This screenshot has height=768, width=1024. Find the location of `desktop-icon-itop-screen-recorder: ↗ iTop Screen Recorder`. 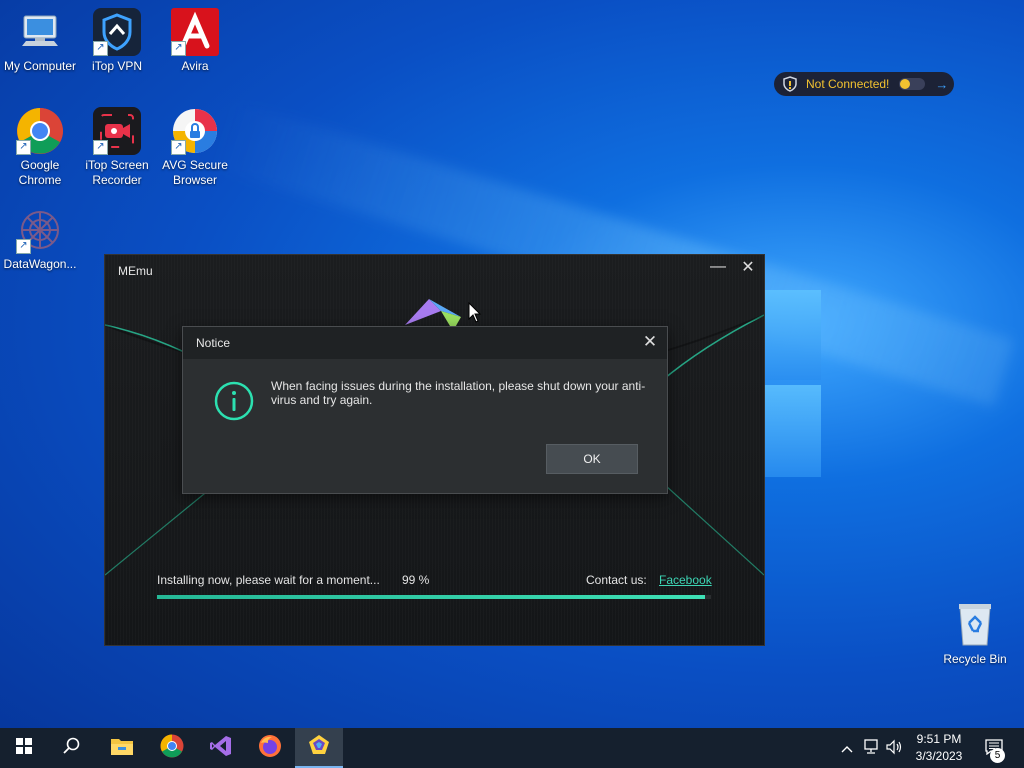

desktop-icon-itop-screen-recorder: ↗ iTop Screen Recorder is located at coordinates (117, 147).